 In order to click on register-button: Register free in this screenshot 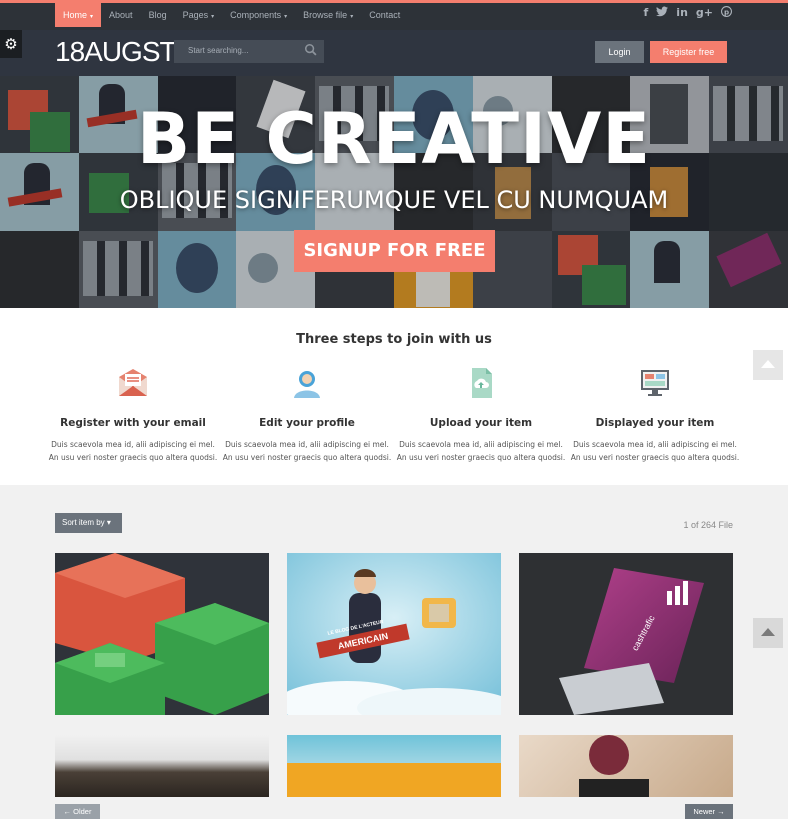, I will do `click(688, 52)`.